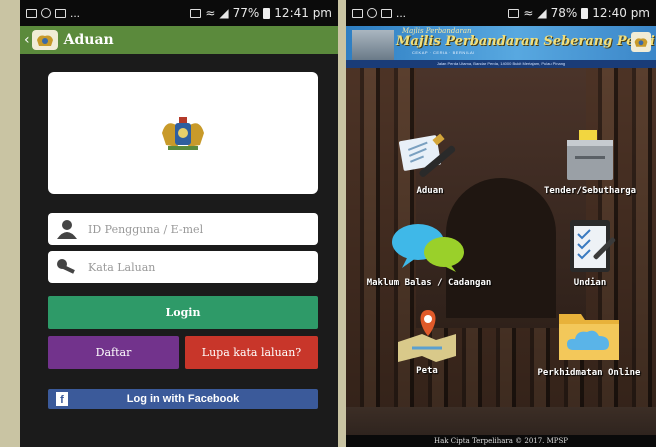 The image size is (656, 447). I want to click on council-name: Majlis Perbandaran Seberang Perai, so click(525, 41).